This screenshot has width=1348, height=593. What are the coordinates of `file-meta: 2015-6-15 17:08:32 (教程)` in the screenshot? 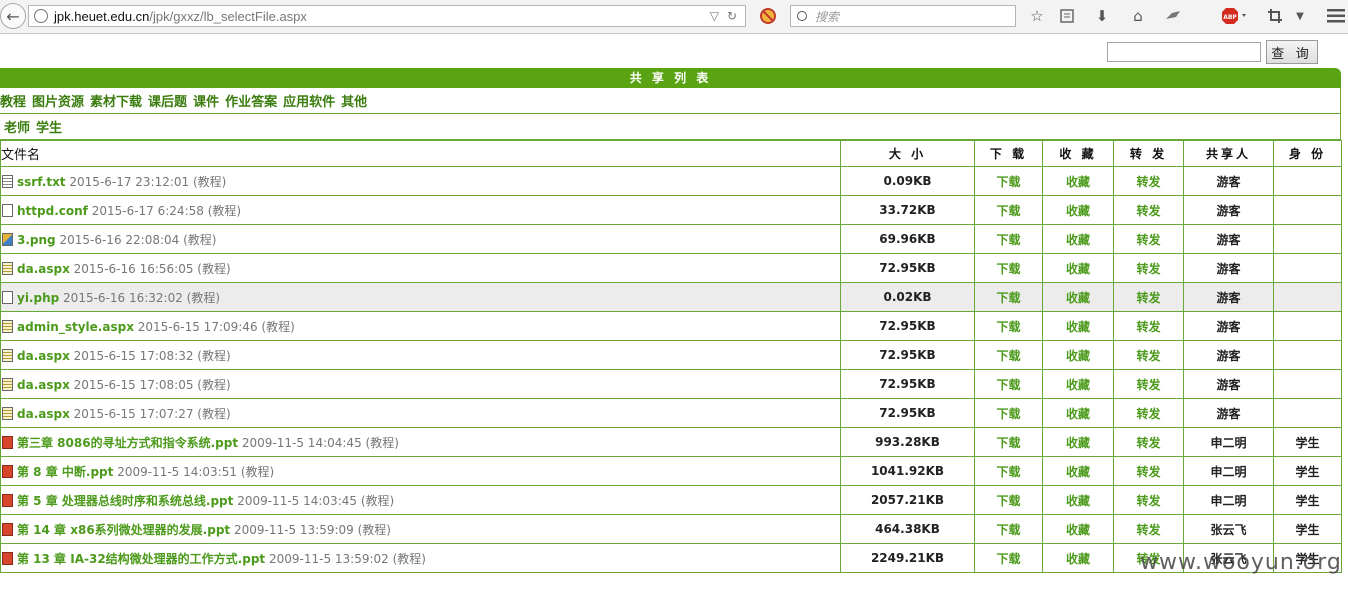 It's located at (152, 355).